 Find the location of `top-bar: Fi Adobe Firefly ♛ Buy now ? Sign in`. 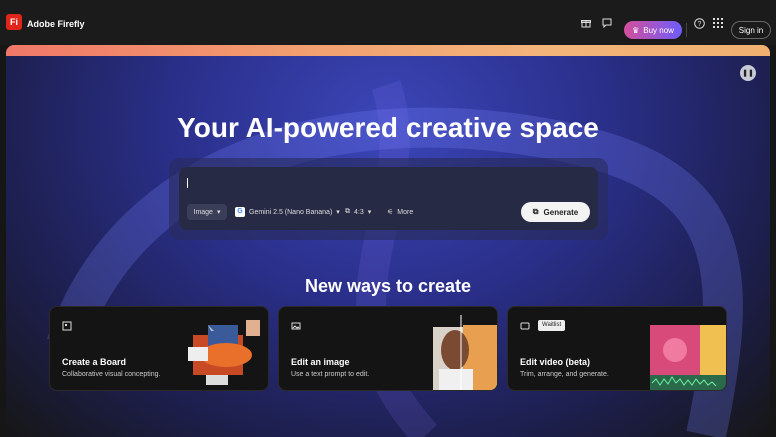

top-bar: Fi Adobe Firefly ♛ Buy now ? Sign in is located at coordinates (388, 22).